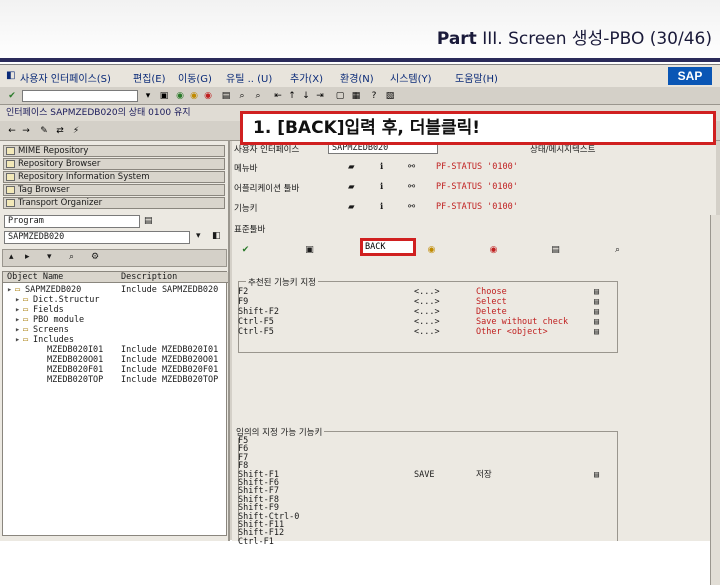 Image resolution: width=720 pixels, height=585 pixels. I want to click on tree-row: MZEDB020I01 Include MZEDB020I01, so click(115, 350).